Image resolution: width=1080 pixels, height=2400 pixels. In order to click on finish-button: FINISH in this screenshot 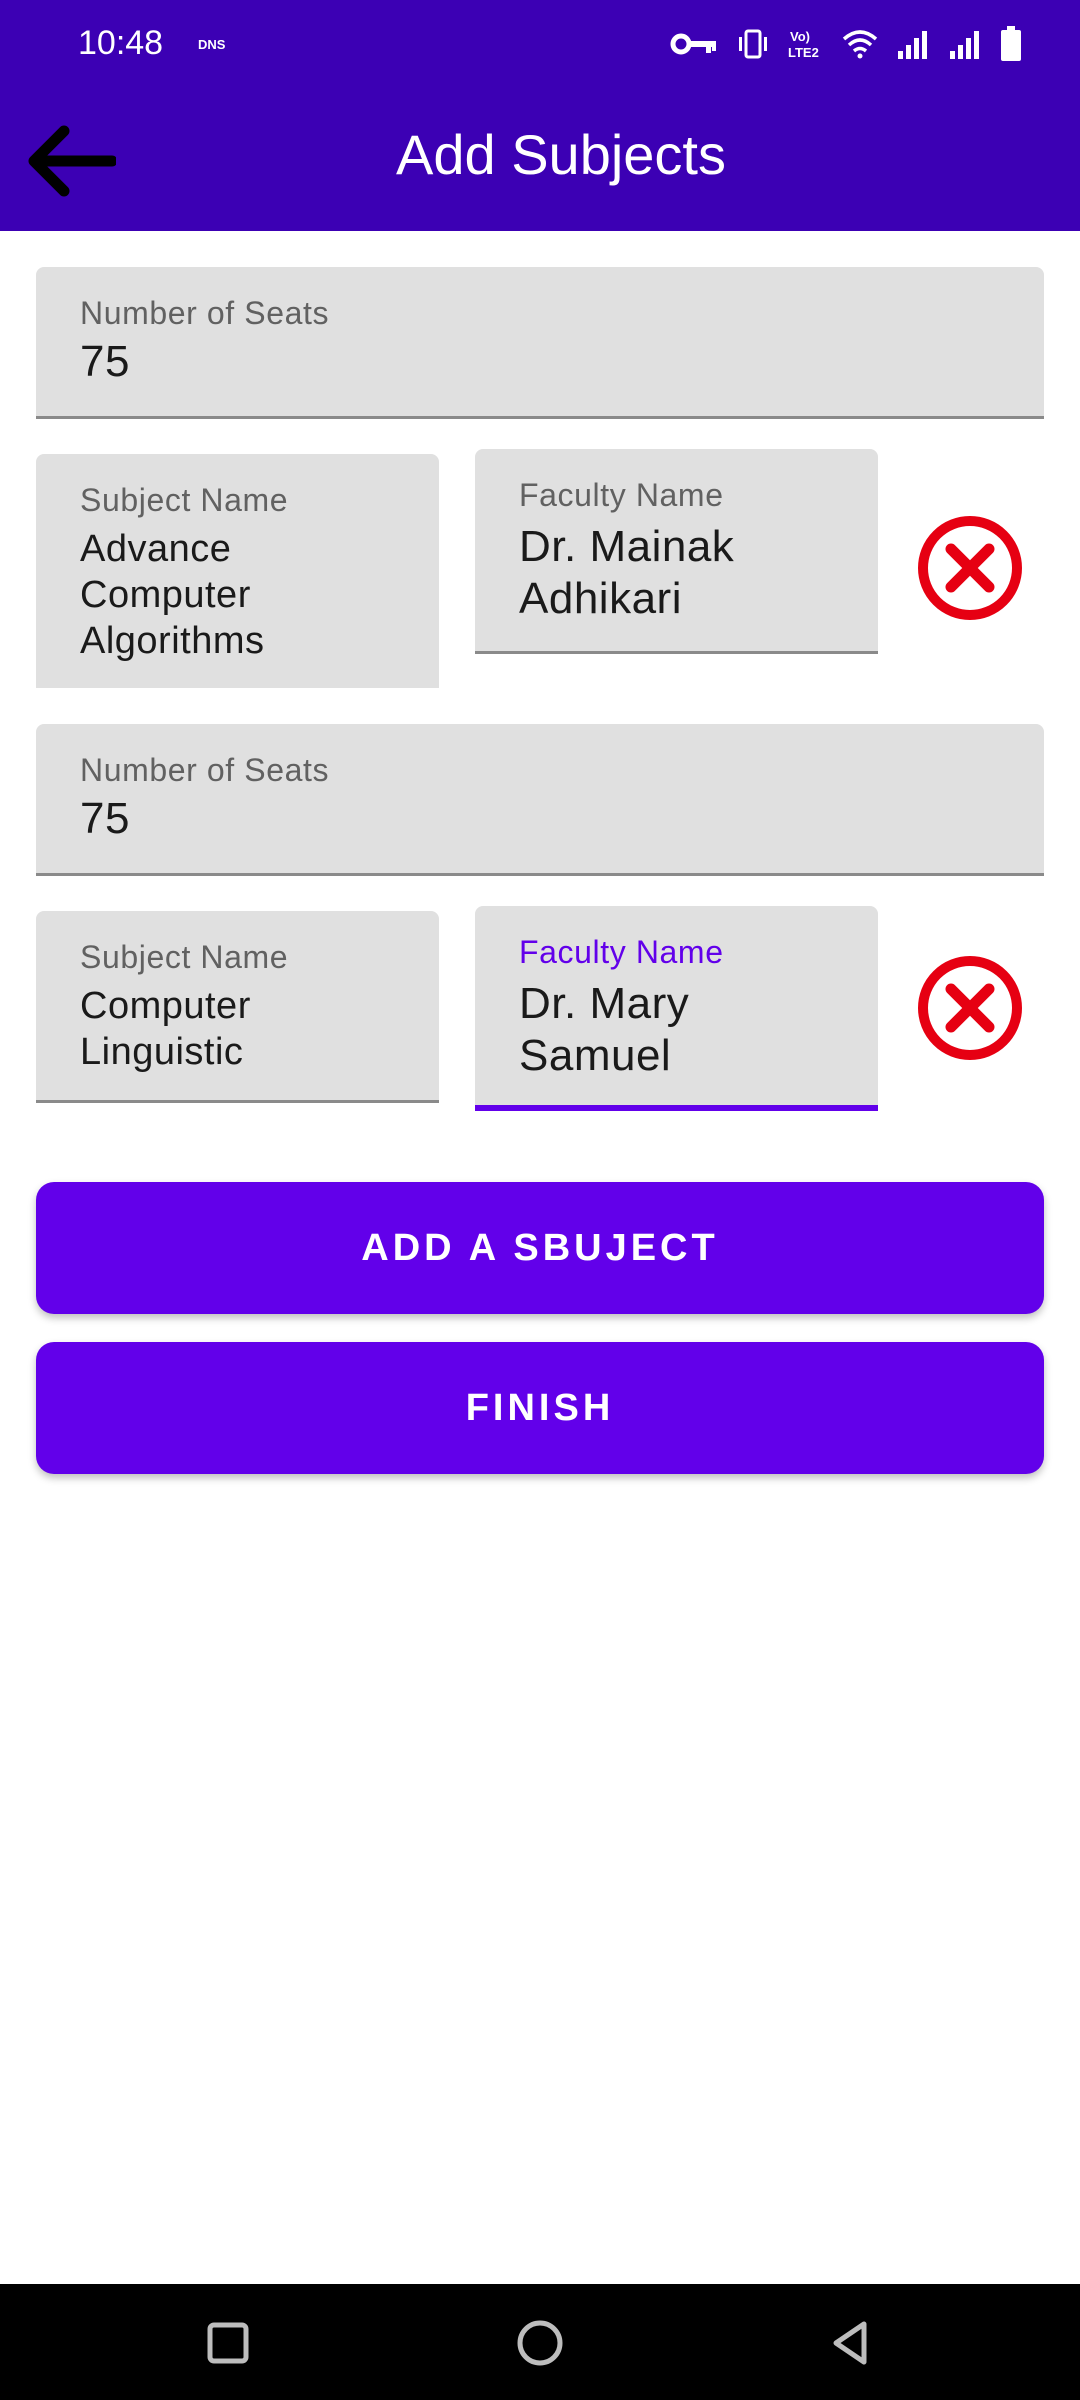, I will do `click(540, 1408)`.